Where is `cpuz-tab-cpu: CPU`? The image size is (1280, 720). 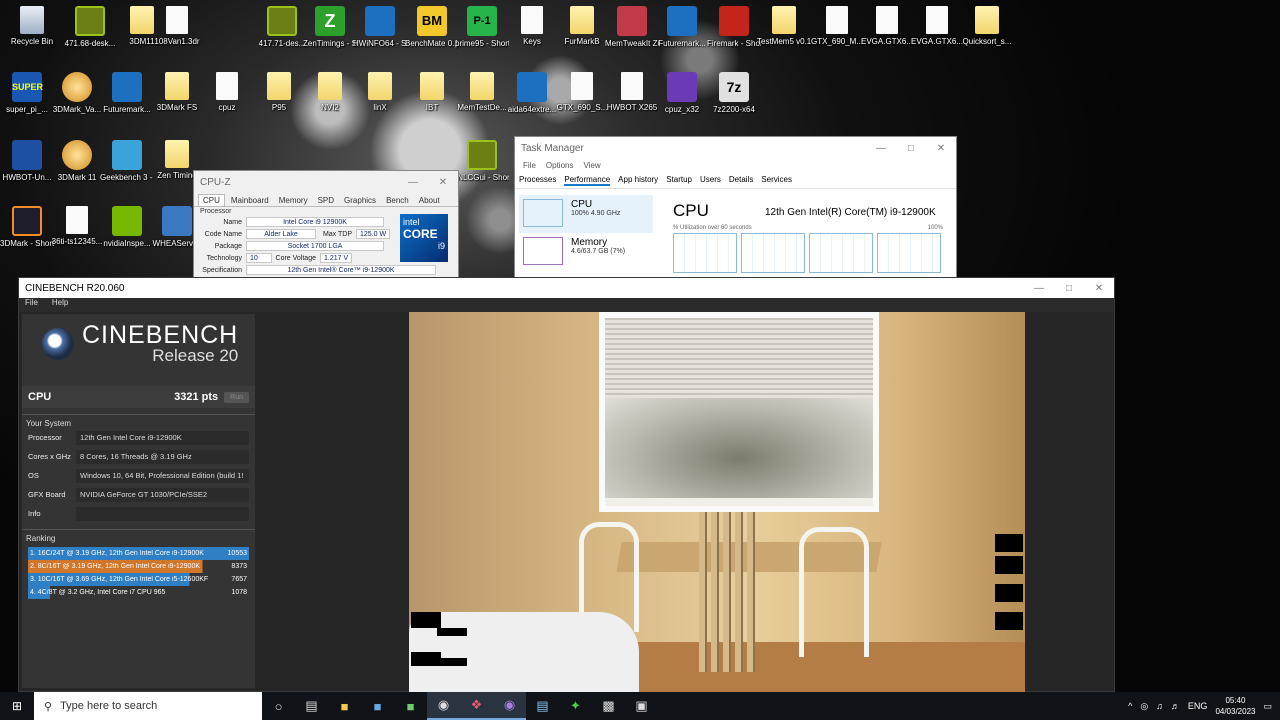
cpuz-tab-cpu: CPU is located at coordinates (211, 200).